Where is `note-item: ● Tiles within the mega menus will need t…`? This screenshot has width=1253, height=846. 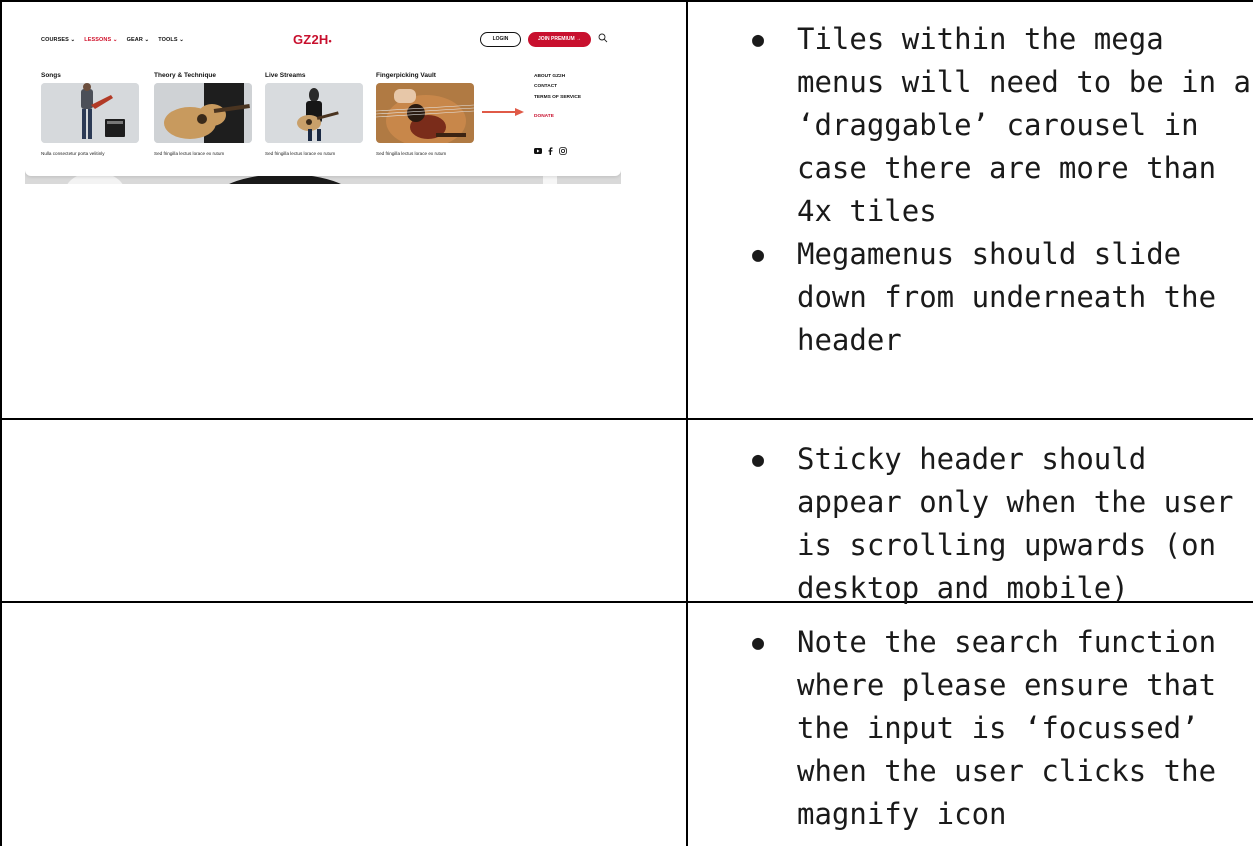 note-item: ● Tiles within the mega menus will need t… is located at coordinates (976, 125).